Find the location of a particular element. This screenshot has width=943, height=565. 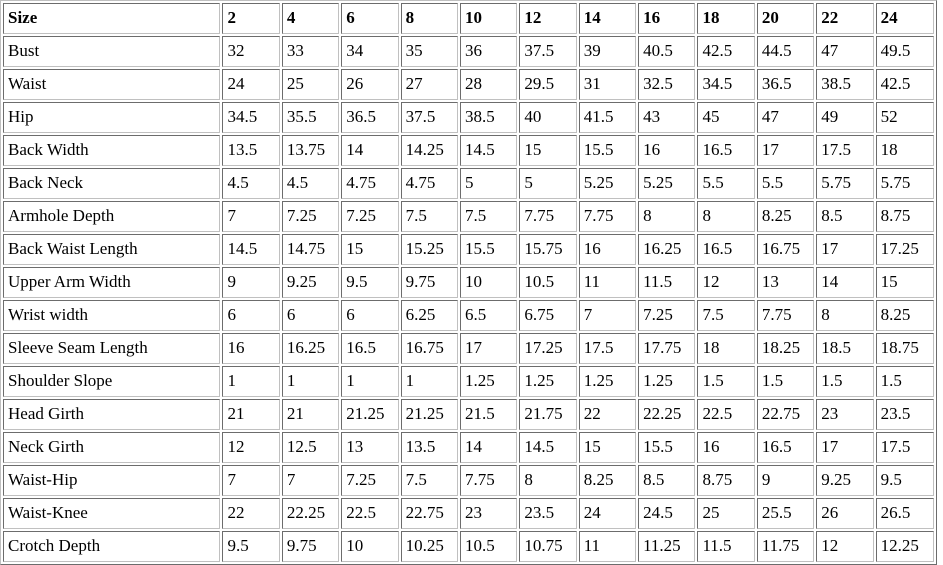

measurement-cell: 4.5 is located at coordinates (310, 183).